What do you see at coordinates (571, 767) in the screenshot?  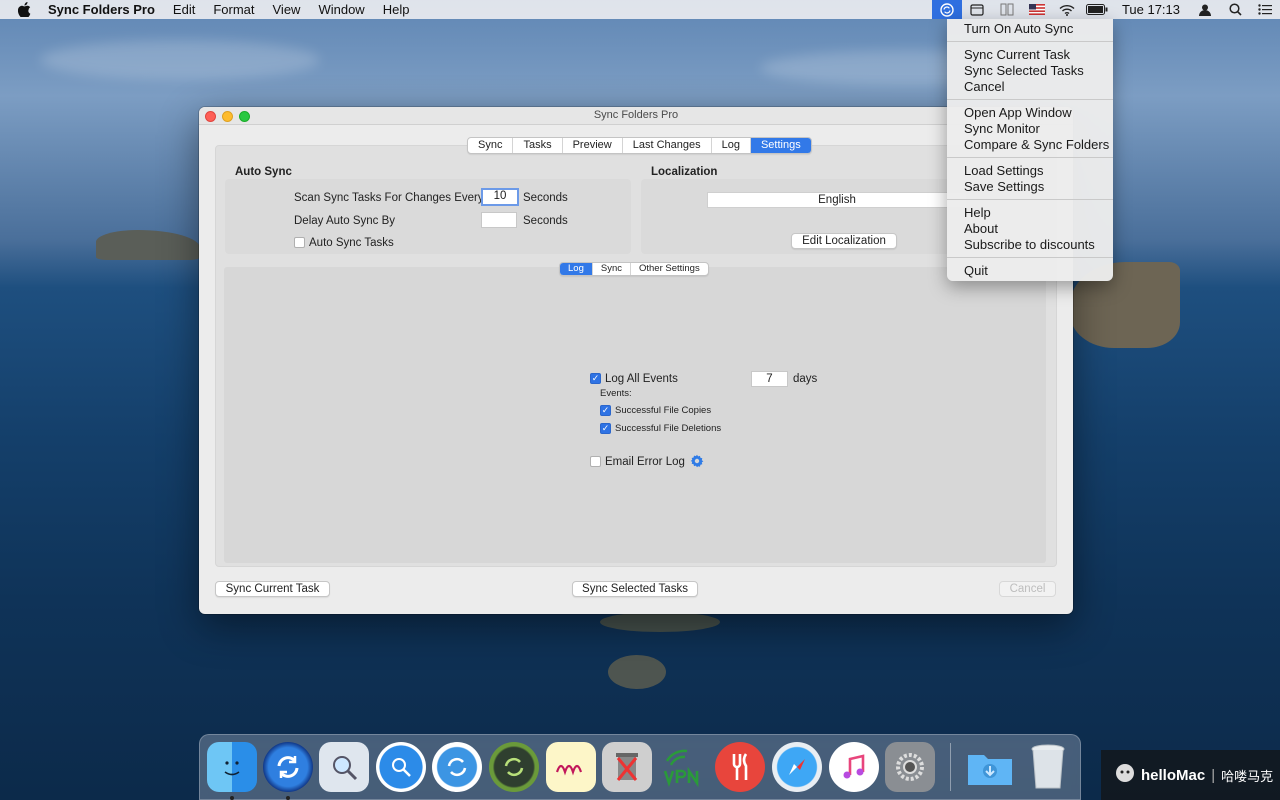 I see `text-edit-icon` at bounding box center [571, 767].